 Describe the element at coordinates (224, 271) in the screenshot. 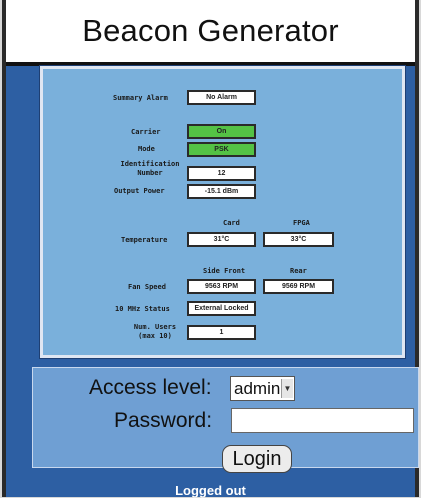

I see `fan-side-front-header: Side Front` at that location.